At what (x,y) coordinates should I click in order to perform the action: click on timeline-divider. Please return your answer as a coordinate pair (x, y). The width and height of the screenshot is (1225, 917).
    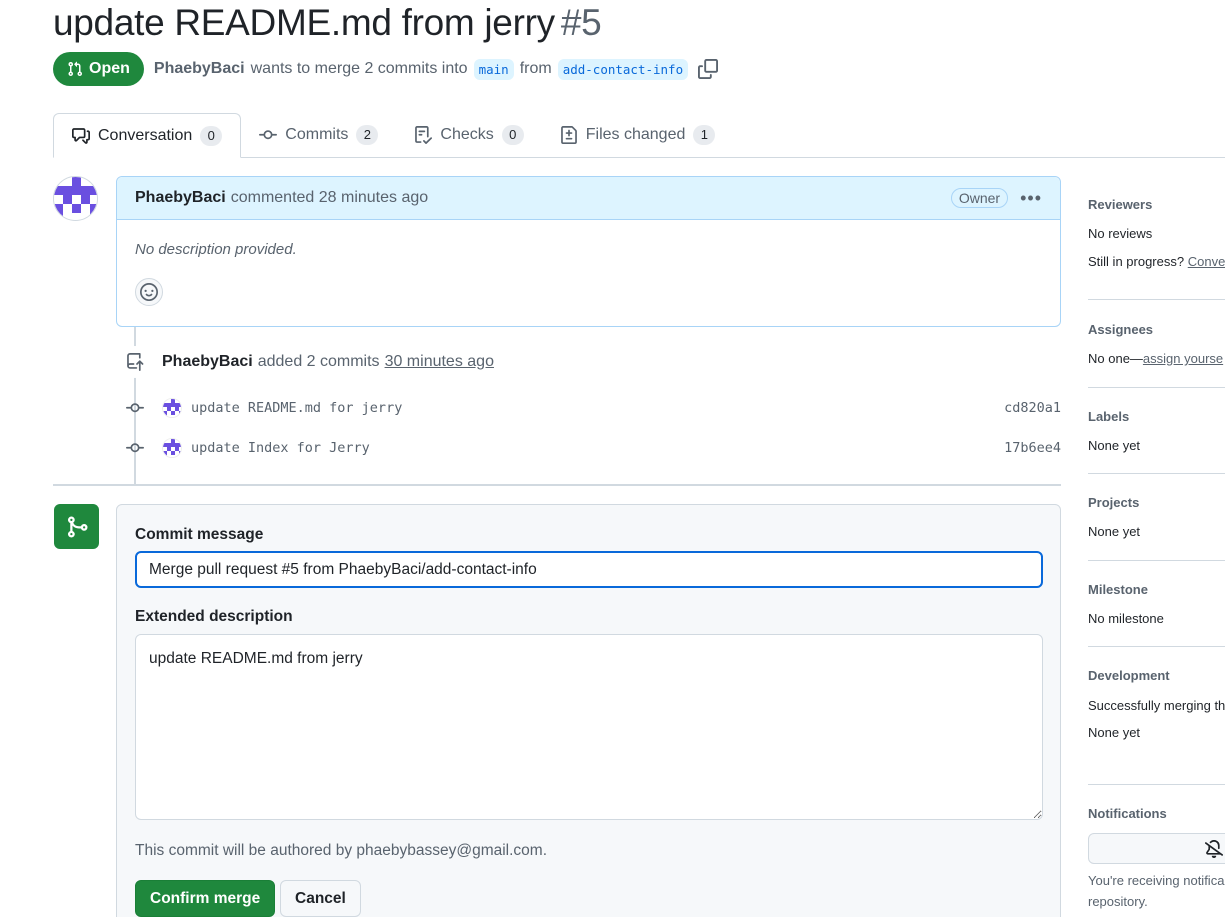
    Looking at the image, I should click on (557, 485).